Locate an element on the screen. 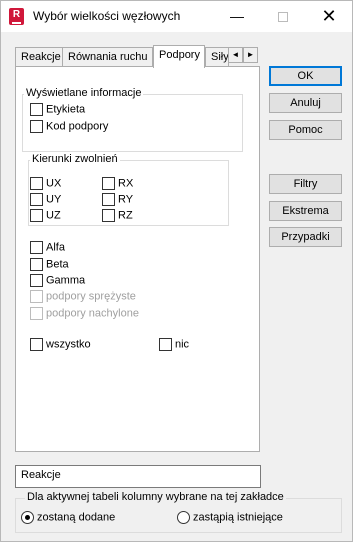 The image size is (353, 542). minimize-button: — is located at coordinates (237, 16).